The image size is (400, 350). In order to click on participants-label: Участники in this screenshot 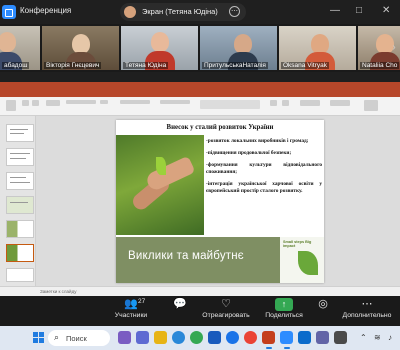, I will do `click(131, 315)`.